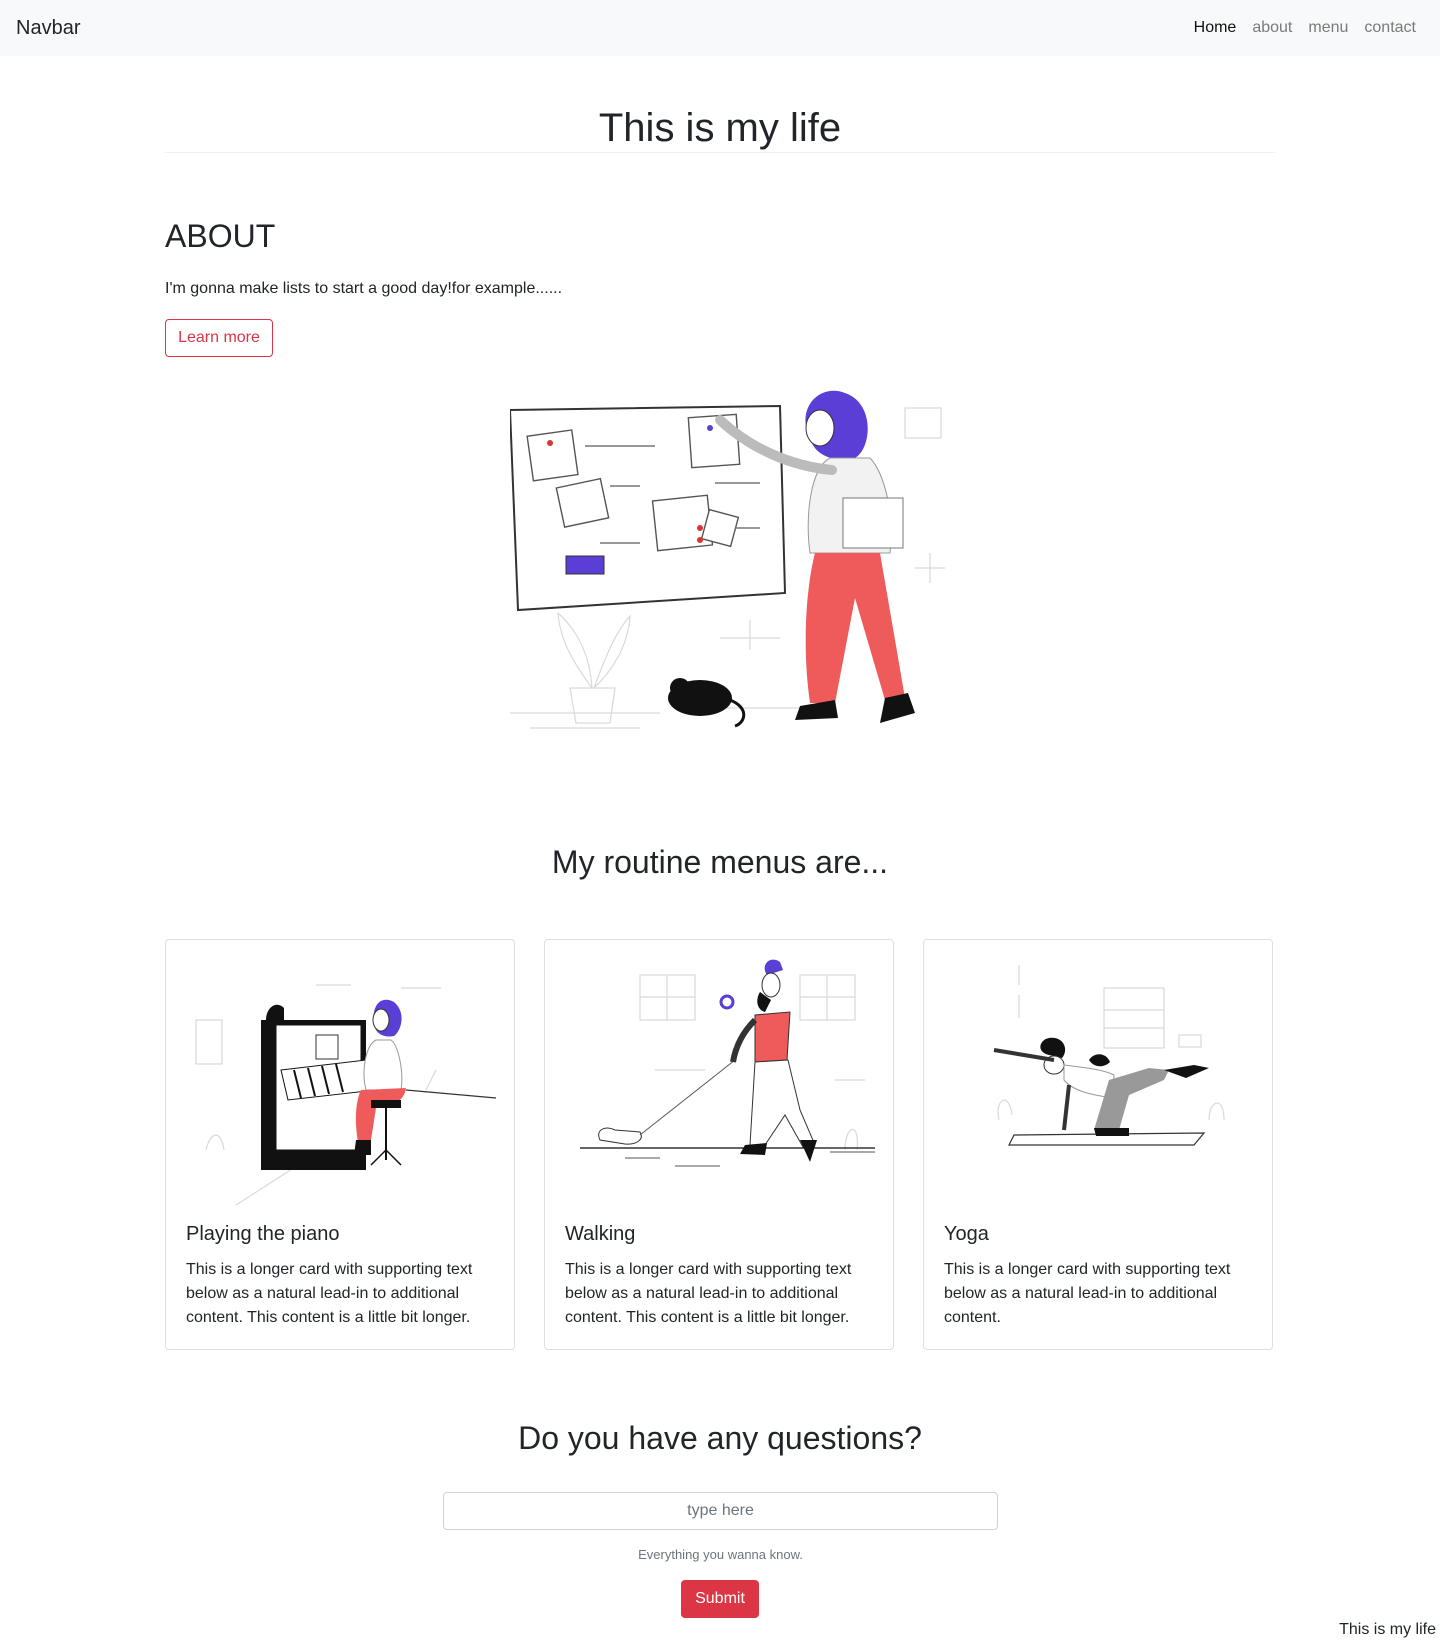 Image resolution: width=1440 pixels, height=1643 pixels. What do you see at coordinates (1272, 28) in the screenshot?
I see `nav-link-about: about` at bounding box center [1272, 28].